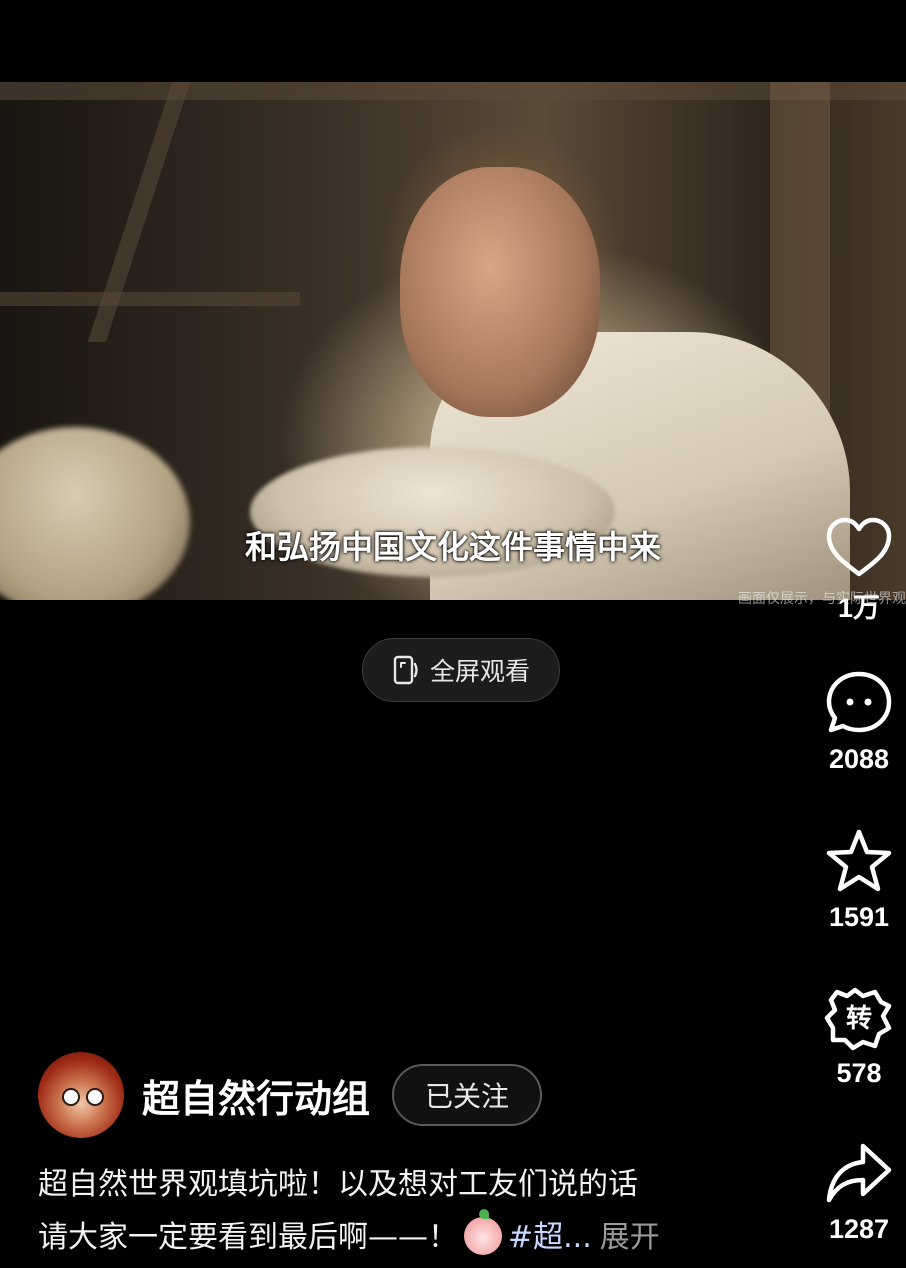 Image resolution: width=906 pixels, height=1268 pixels. What do you see at coordinates (483, 1232) in the screenshot?
I see `emoji-sticker-icon` at bounding box center [483, 1232].